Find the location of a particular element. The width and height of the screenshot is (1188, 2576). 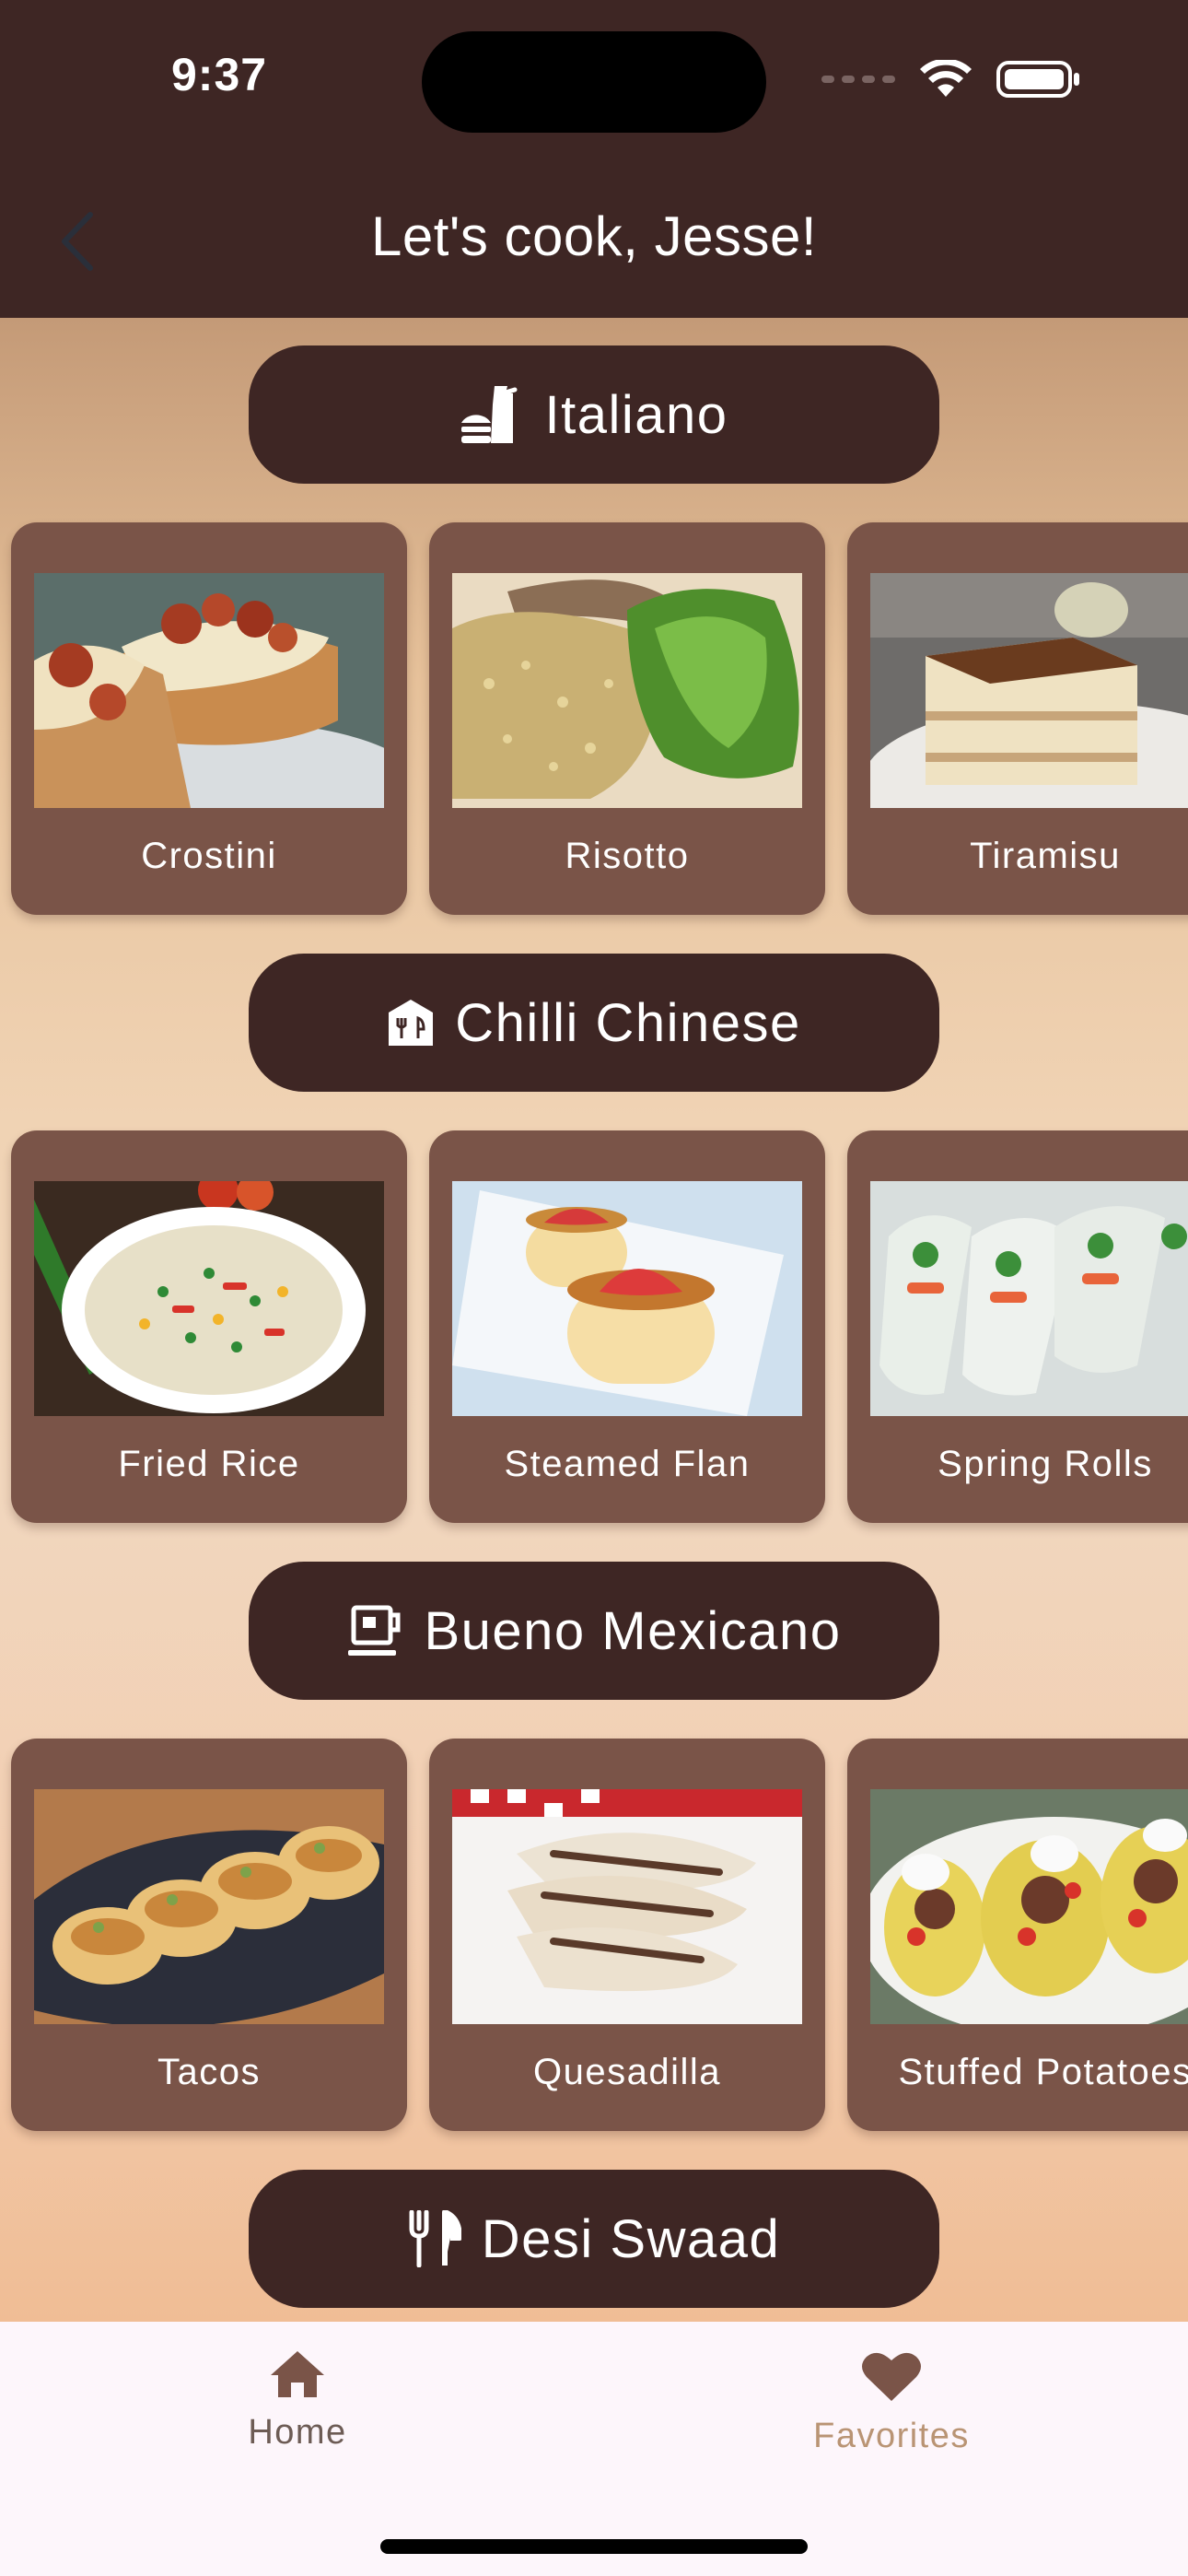

section-button-italiano: Italiano is located at coordinates (594, 414).